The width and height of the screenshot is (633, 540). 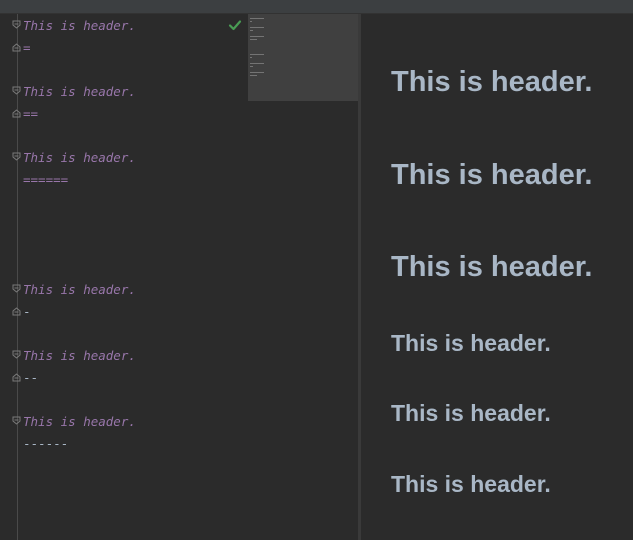 What do you see at coordinates (45, 180) in the screenshot?
I see `underline-line: ======` at bounding box center [45, 180].